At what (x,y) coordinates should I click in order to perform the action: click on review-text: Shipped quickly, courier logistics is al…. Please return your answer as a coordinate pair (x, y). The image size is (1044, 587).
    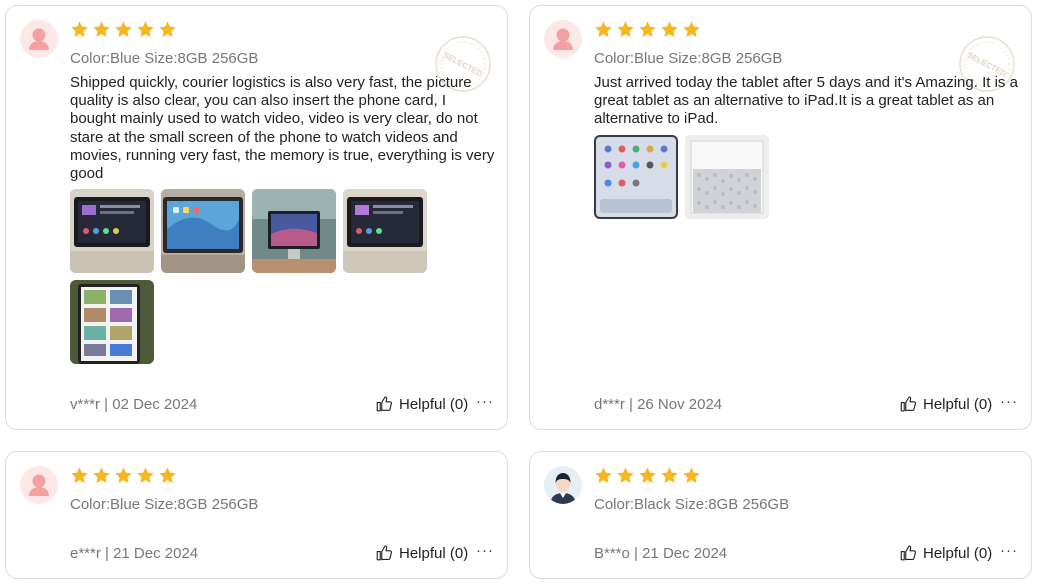
    Looking at the image, I should click on (282, 128).